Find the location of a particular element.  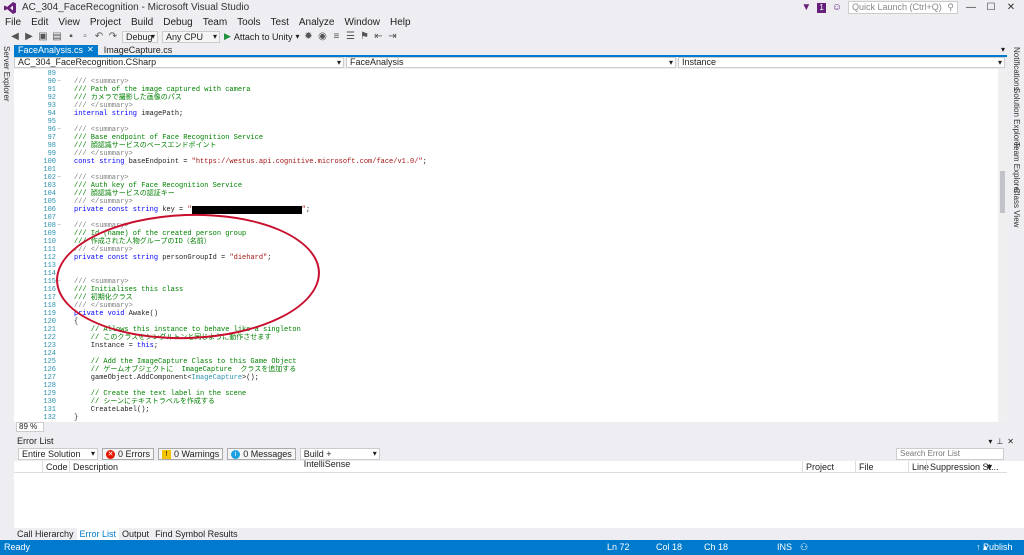

forward-icon: ▶ is located at coordinates (29, 36).